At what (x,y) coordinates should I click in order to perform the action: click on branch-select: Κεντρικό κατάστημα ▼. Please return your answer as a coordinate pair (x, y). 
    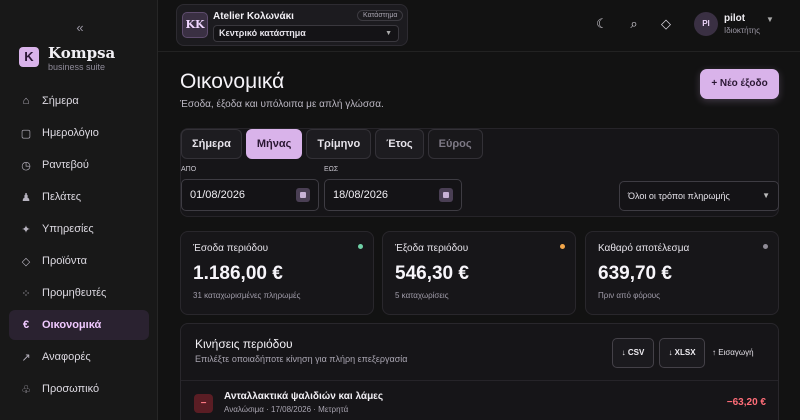
    Looking at the image, I should click on (306, 33).